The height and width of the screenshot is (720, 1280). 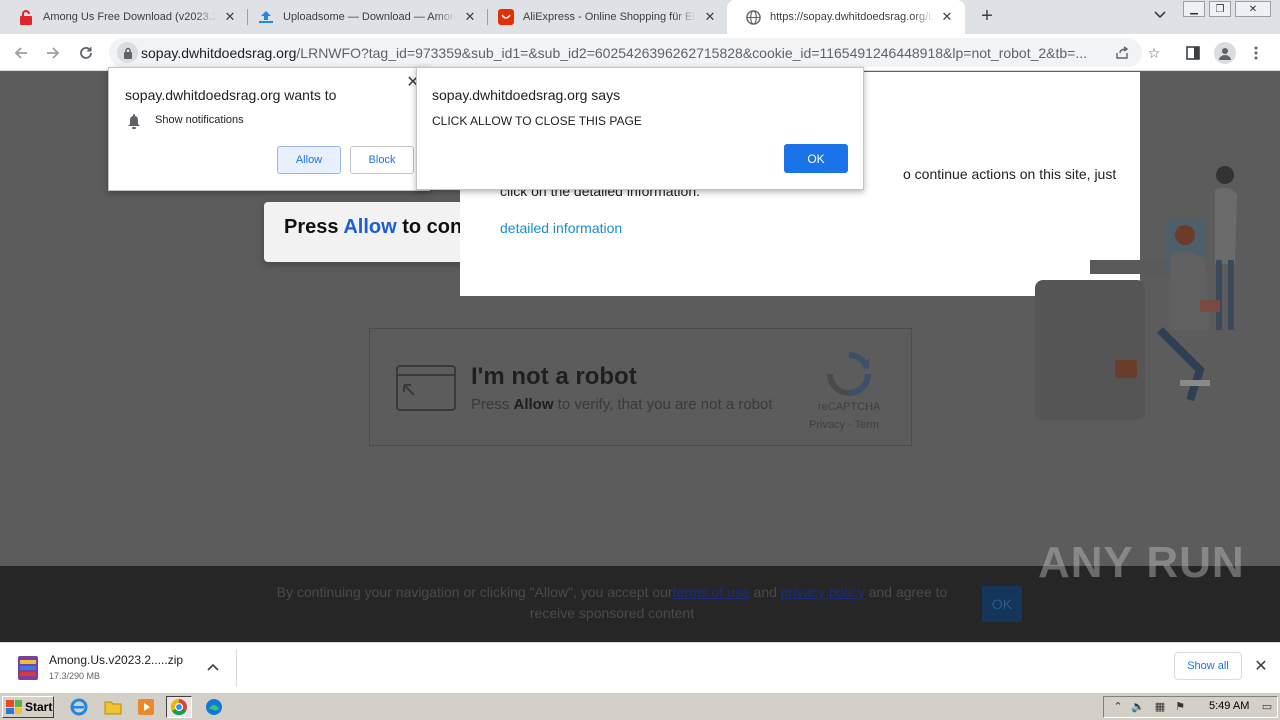 I want to click on browser-window-icon, so click(x=426, y=388).